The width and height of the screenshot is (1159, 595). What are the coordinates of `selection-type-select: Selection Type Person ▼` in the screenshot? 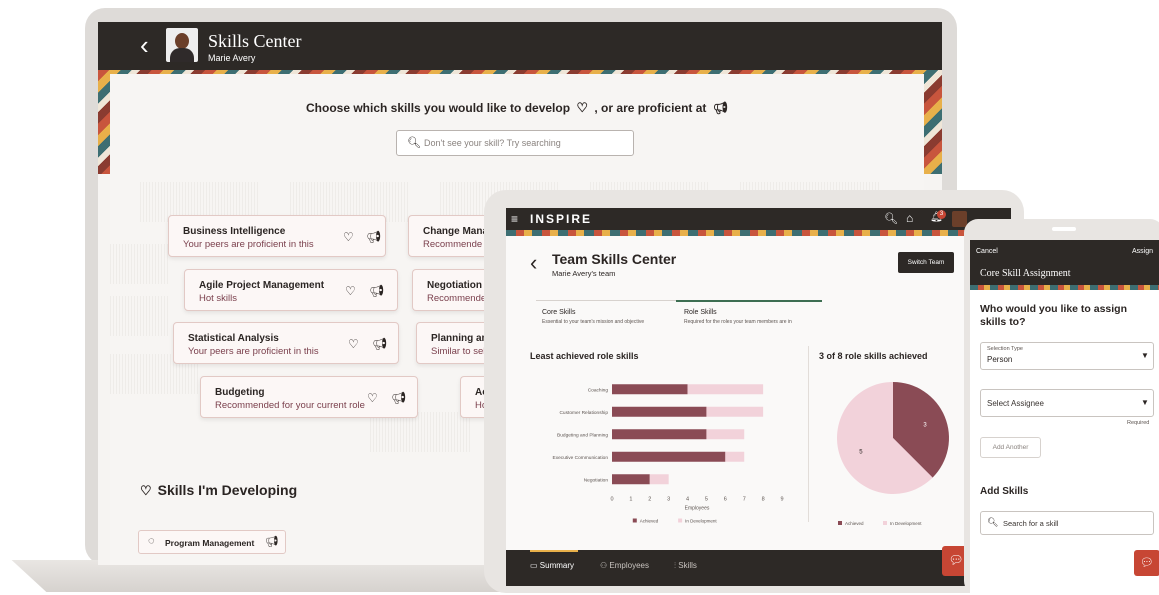 It's located at (1067, 356).